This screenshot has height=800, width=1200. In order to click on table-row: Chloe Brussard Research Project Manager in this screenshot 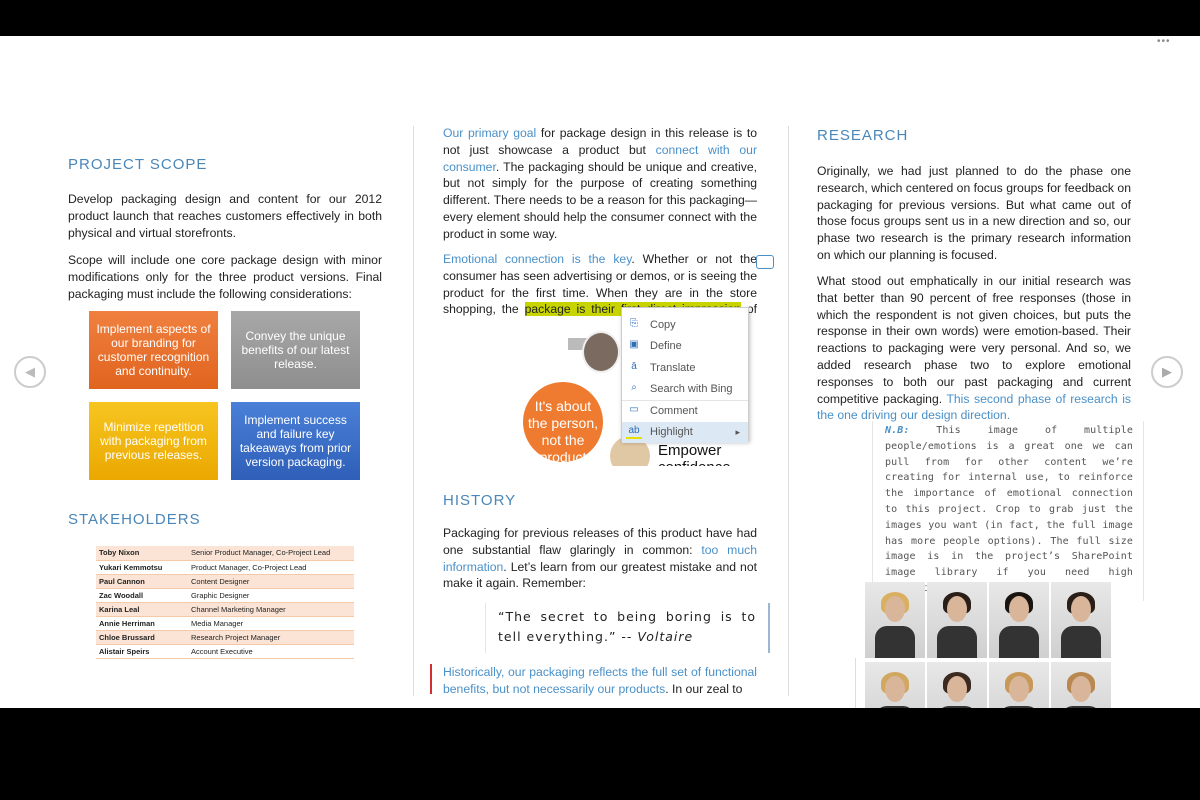, I will do `click(225, 637)`.